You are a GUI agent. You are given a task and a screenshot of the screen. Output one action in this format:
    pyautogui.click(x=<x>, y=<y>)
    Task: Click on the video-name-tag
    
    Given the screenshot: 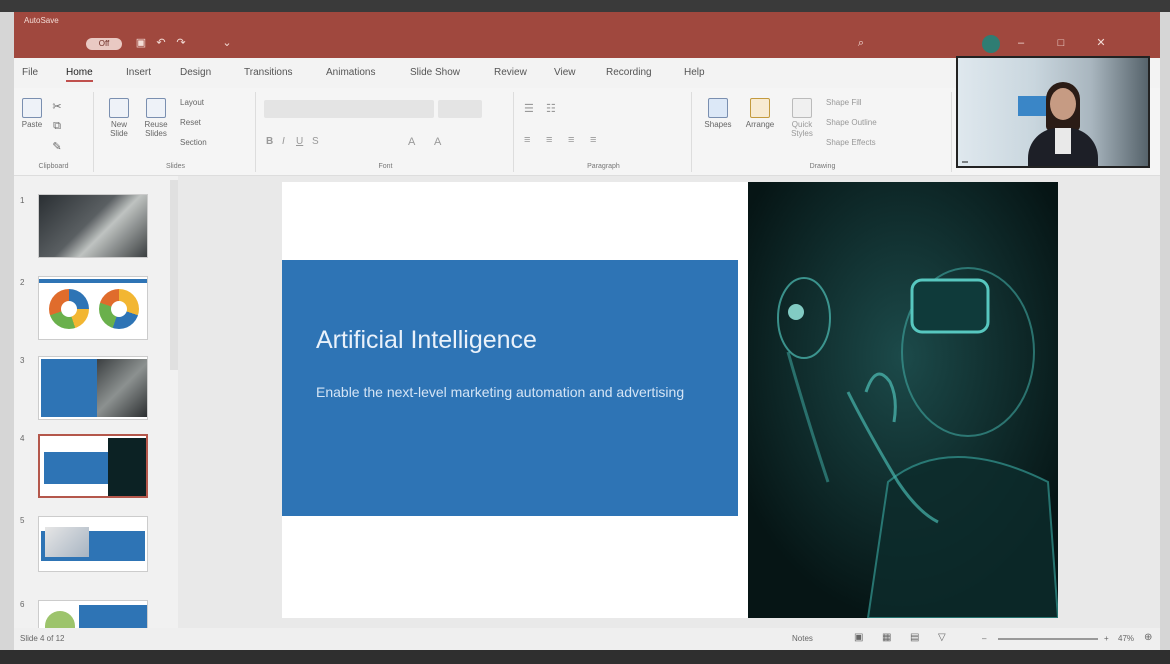 What is the action you would take?
    pyautogui.click(x=965, y=162)
    